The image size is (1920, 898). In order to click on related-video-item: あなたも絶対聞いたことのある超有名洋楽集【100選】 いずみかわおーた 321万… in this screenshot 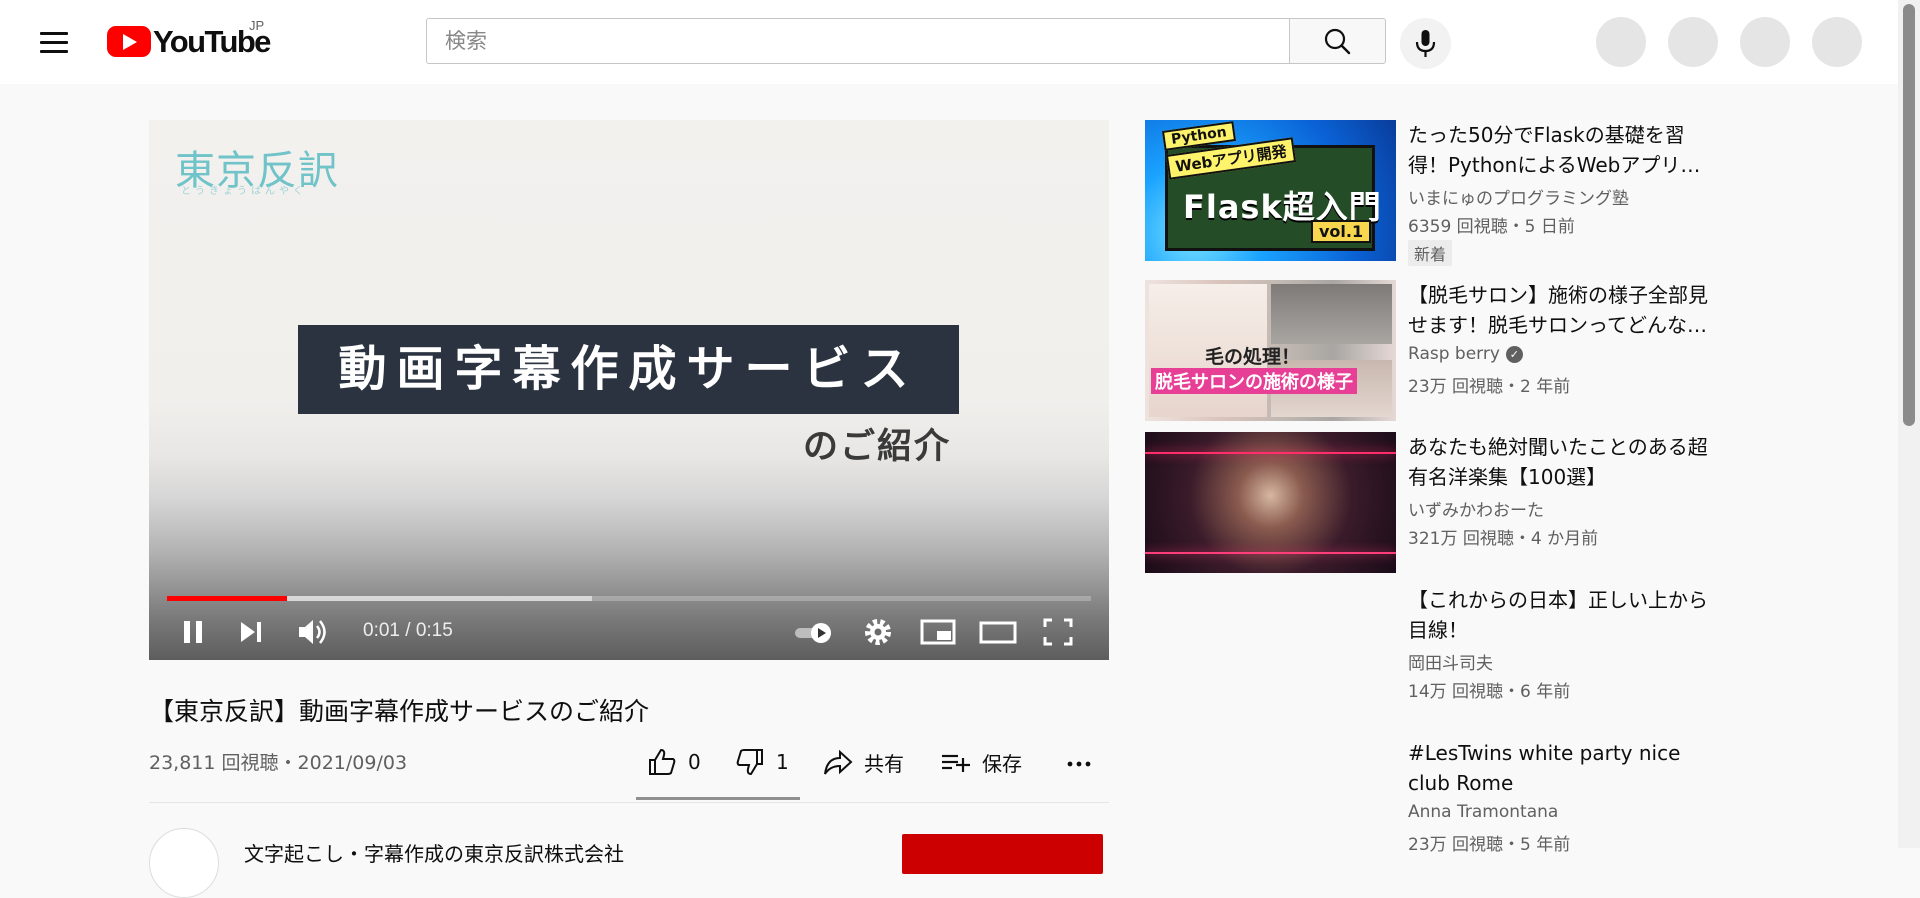, I will do `click(1430, 504)`.